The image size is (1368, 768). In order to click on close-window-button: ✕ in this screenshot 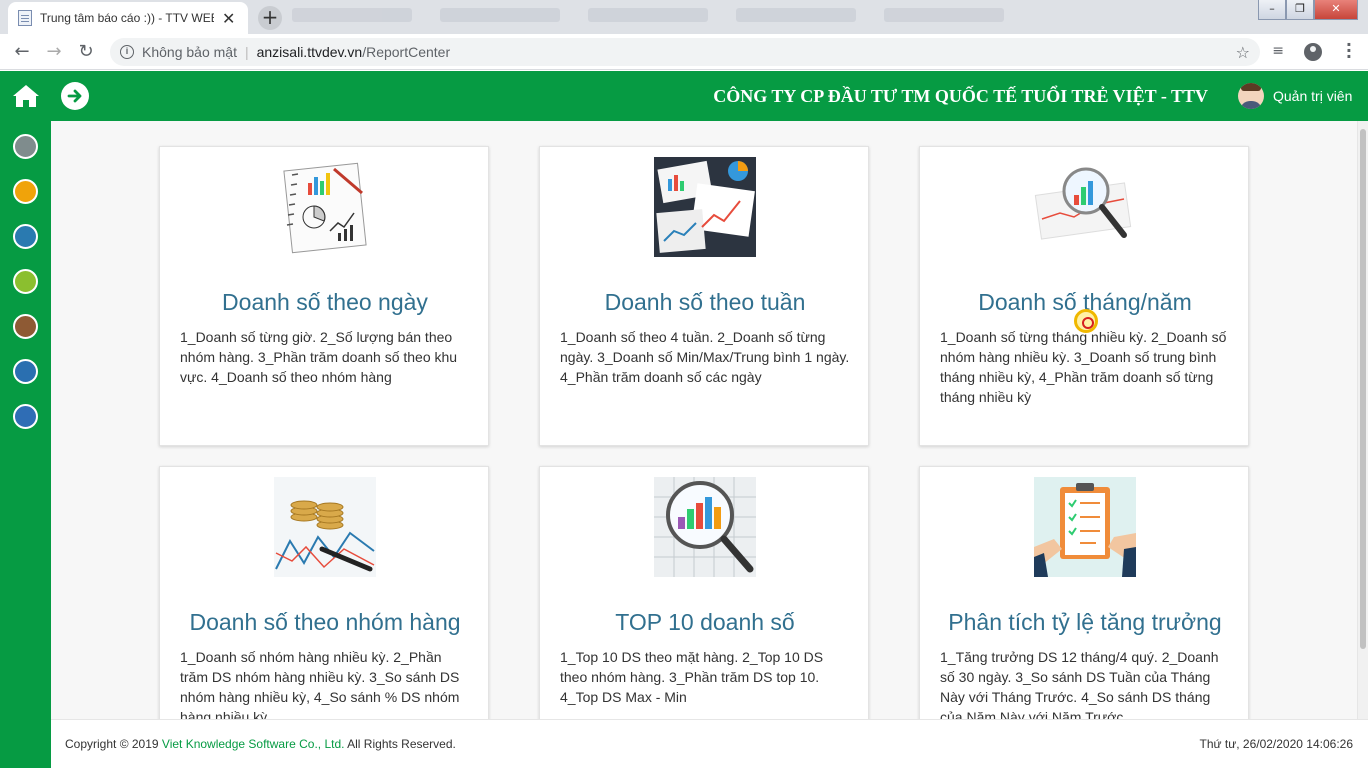, I will do `click(1336, 10)`.